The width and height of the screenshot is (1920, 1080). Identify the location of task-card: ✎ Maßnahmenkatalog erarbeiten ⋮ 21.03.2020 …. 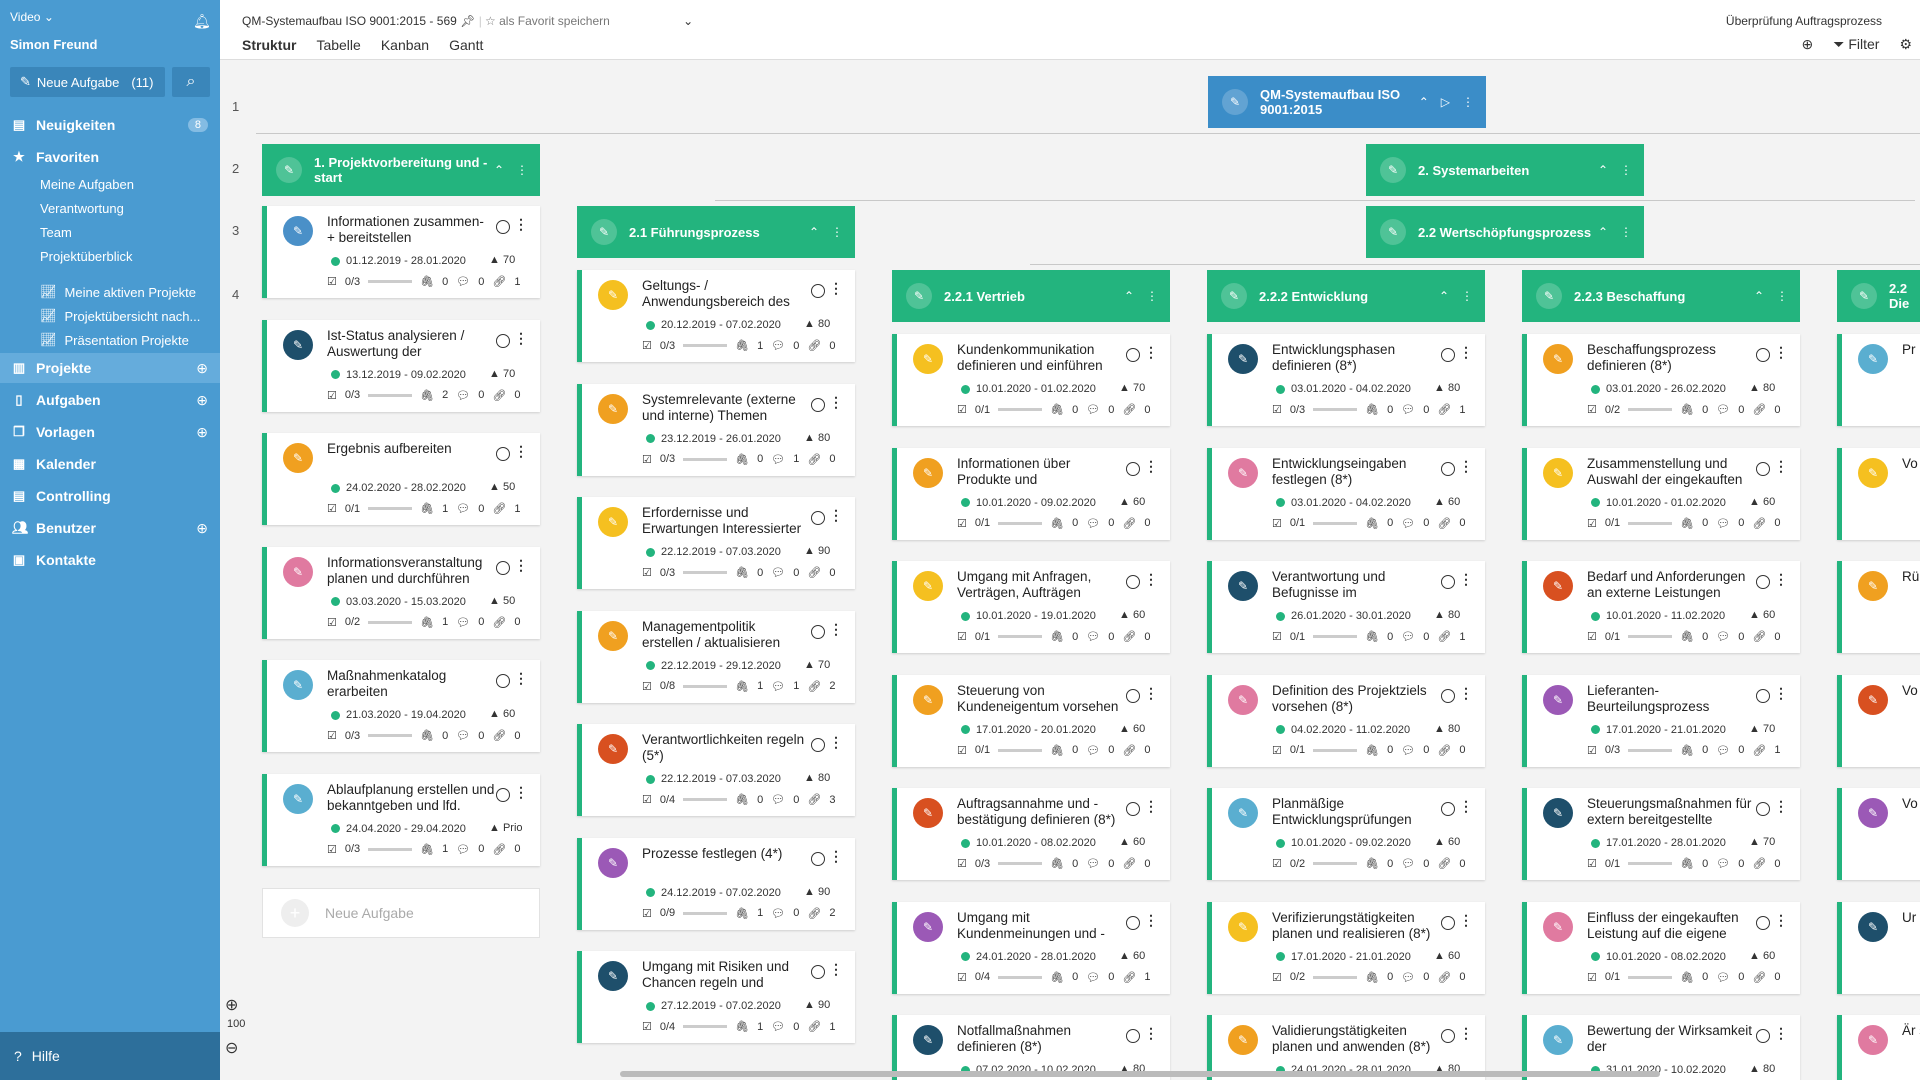
(401, 706).